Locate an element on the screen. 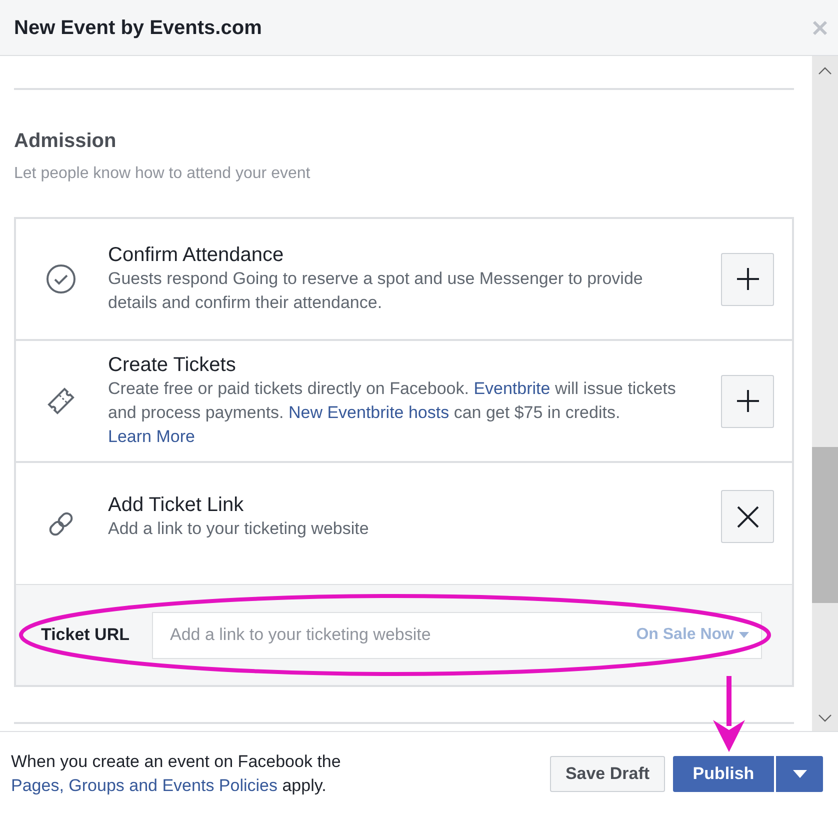 The width and height of the screenshot is (838, 815). option-title: Confirm Attendance is located at coordinates (196, 255).